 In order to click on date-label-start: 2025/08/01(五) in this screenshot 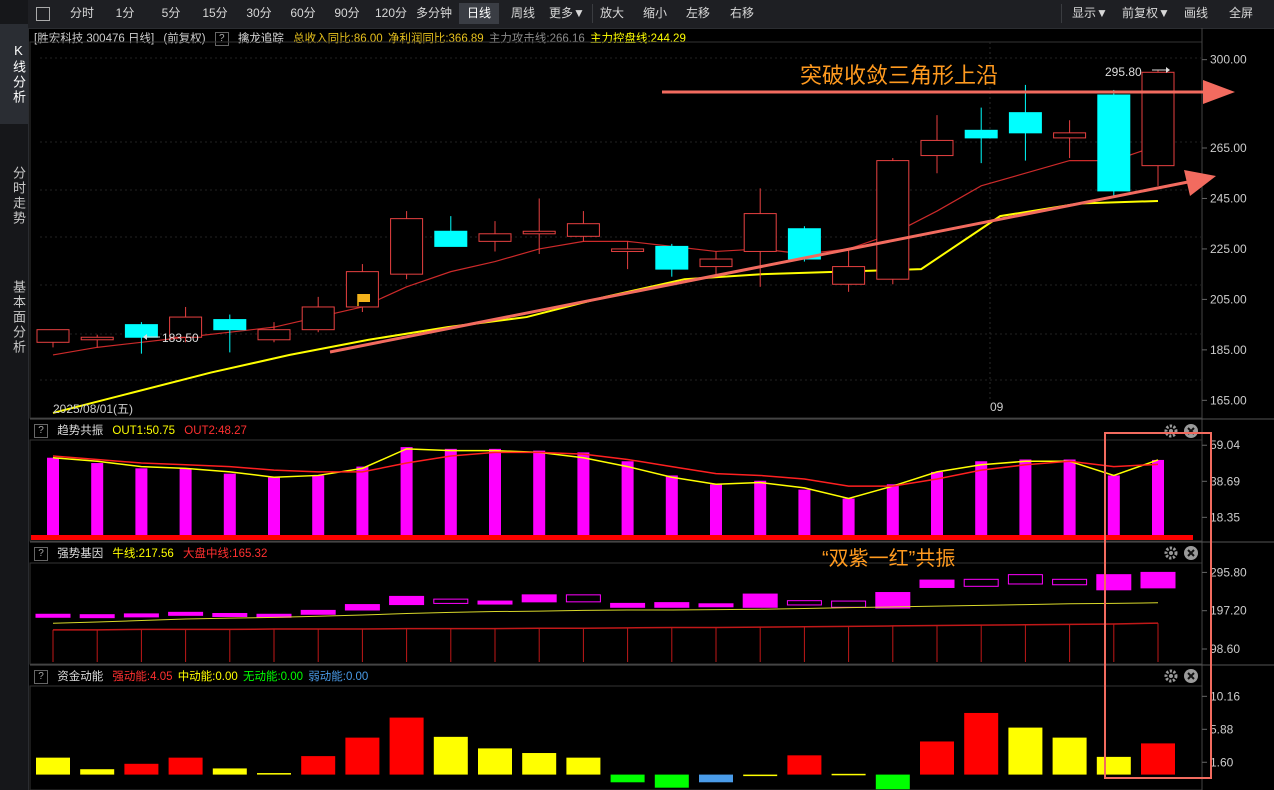, I will do `click(93, 409)`.